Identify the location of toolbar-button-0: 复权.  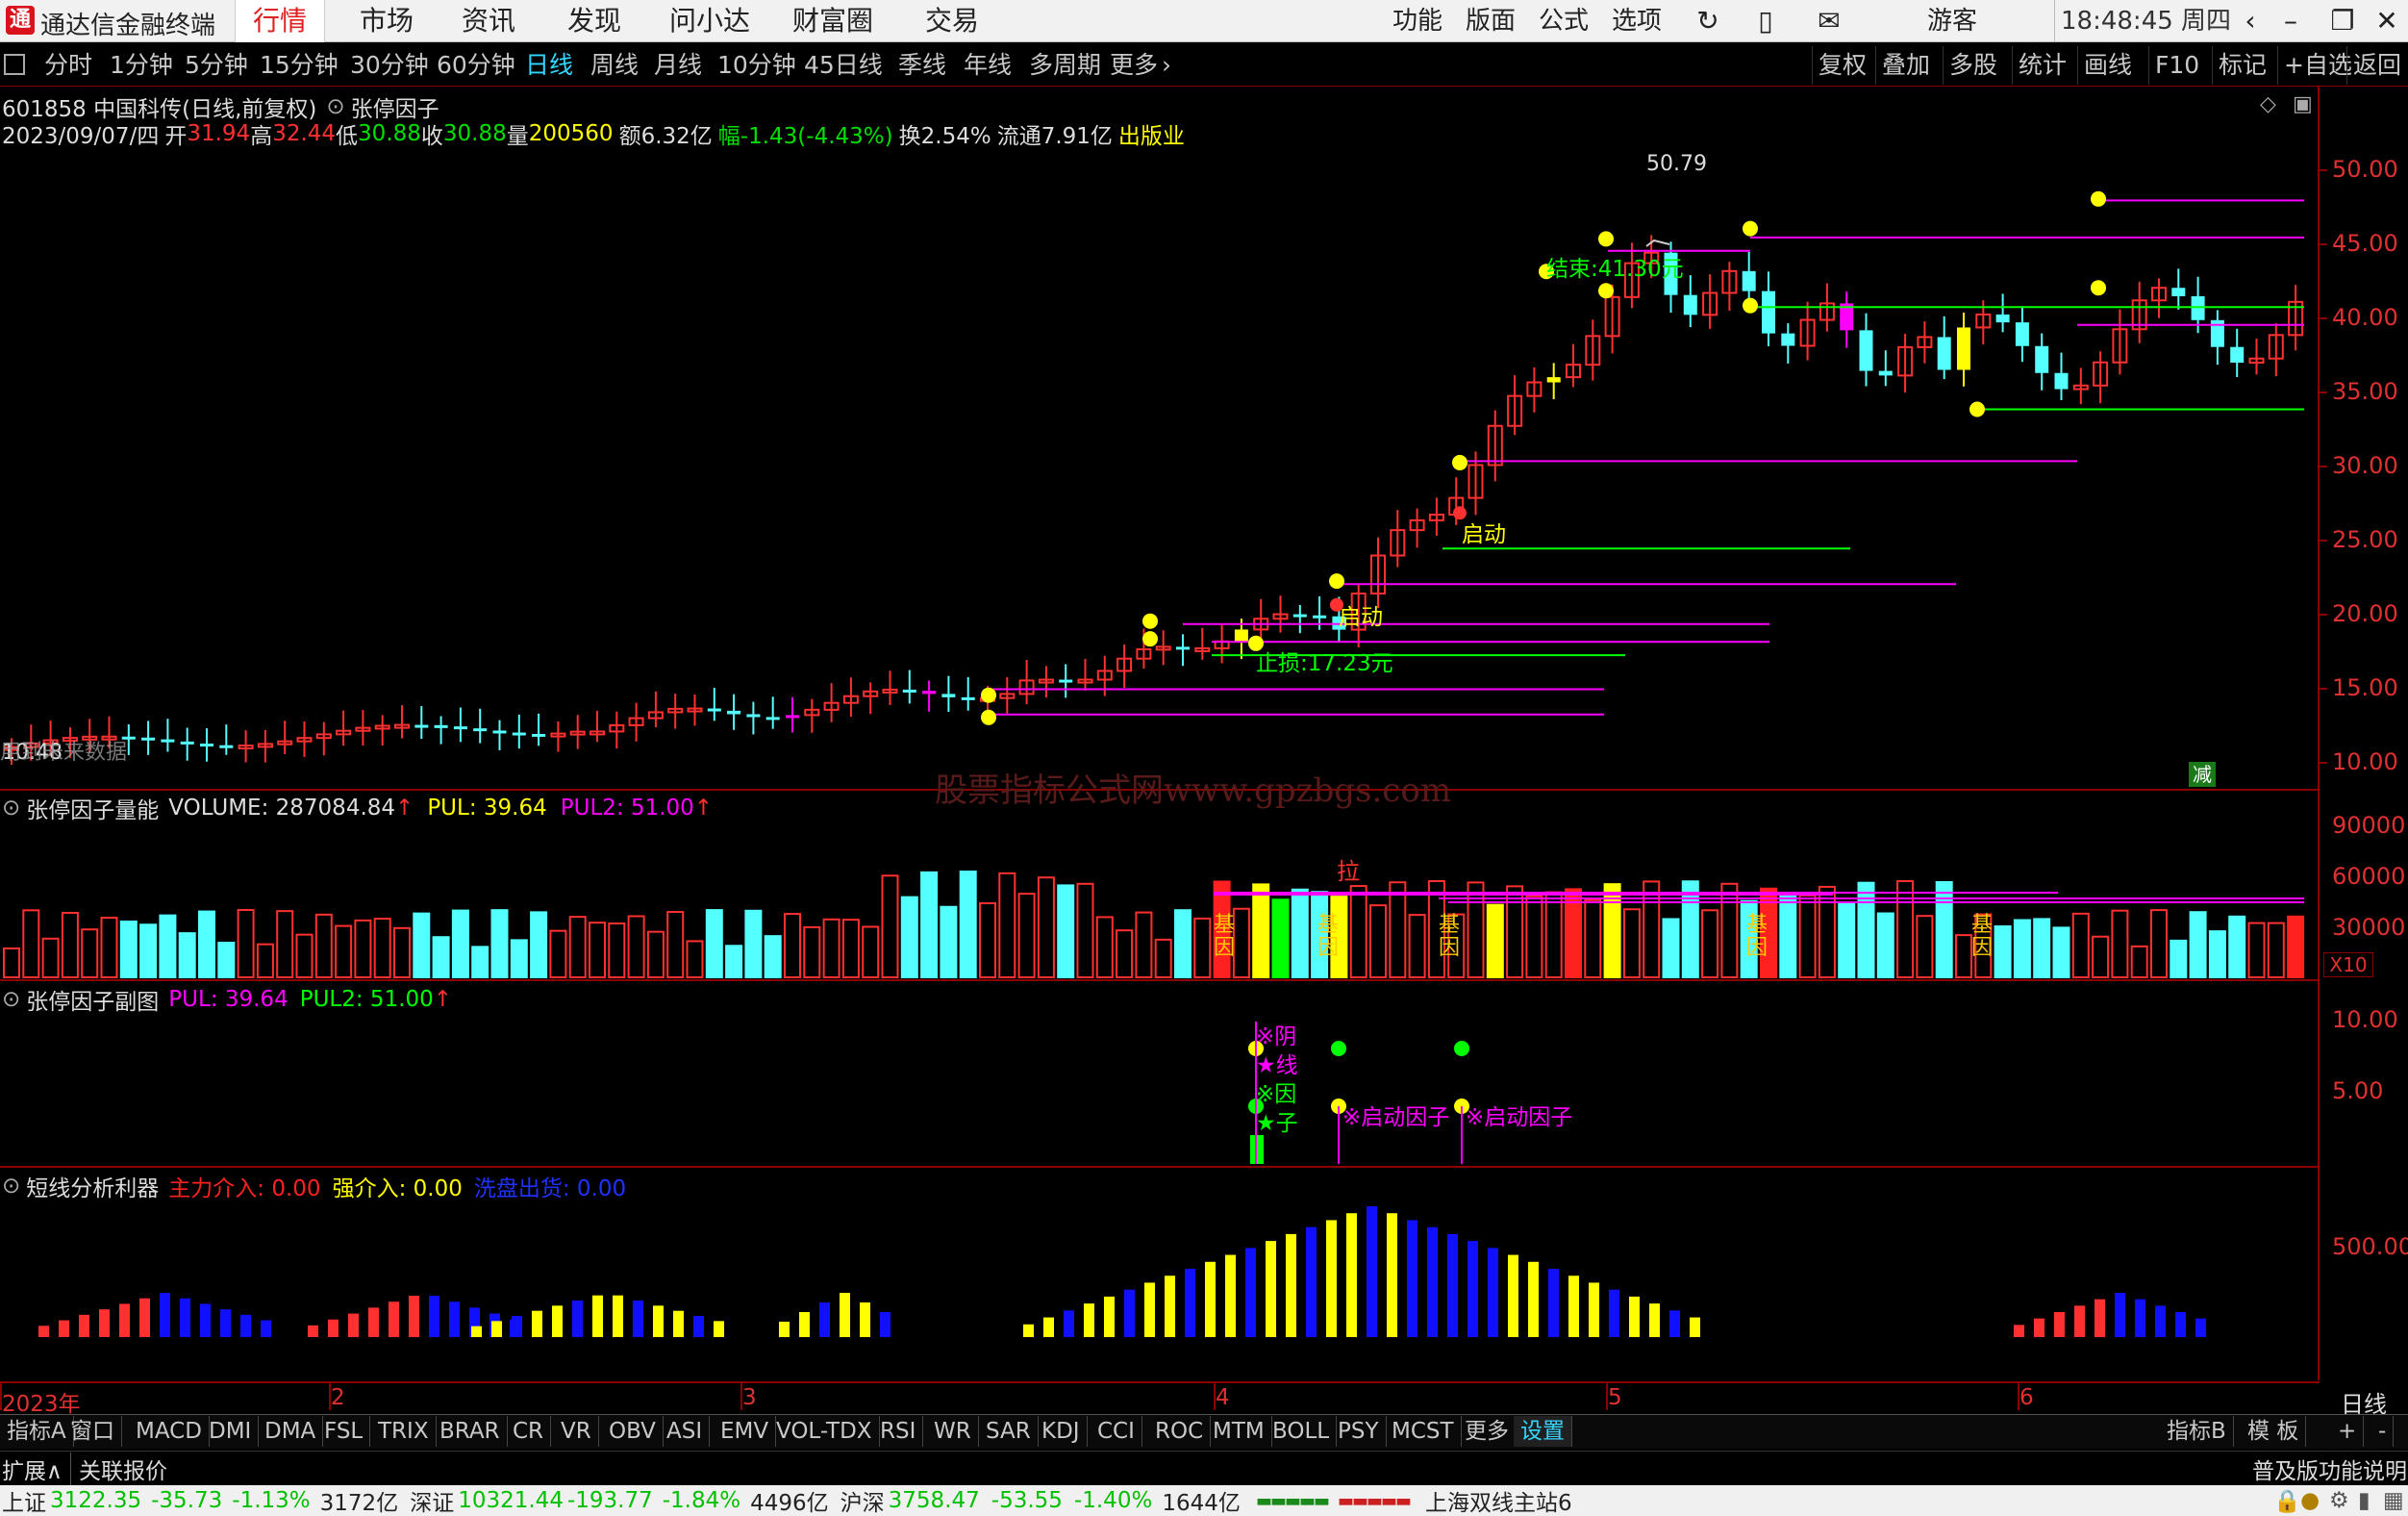
(1842, 65).